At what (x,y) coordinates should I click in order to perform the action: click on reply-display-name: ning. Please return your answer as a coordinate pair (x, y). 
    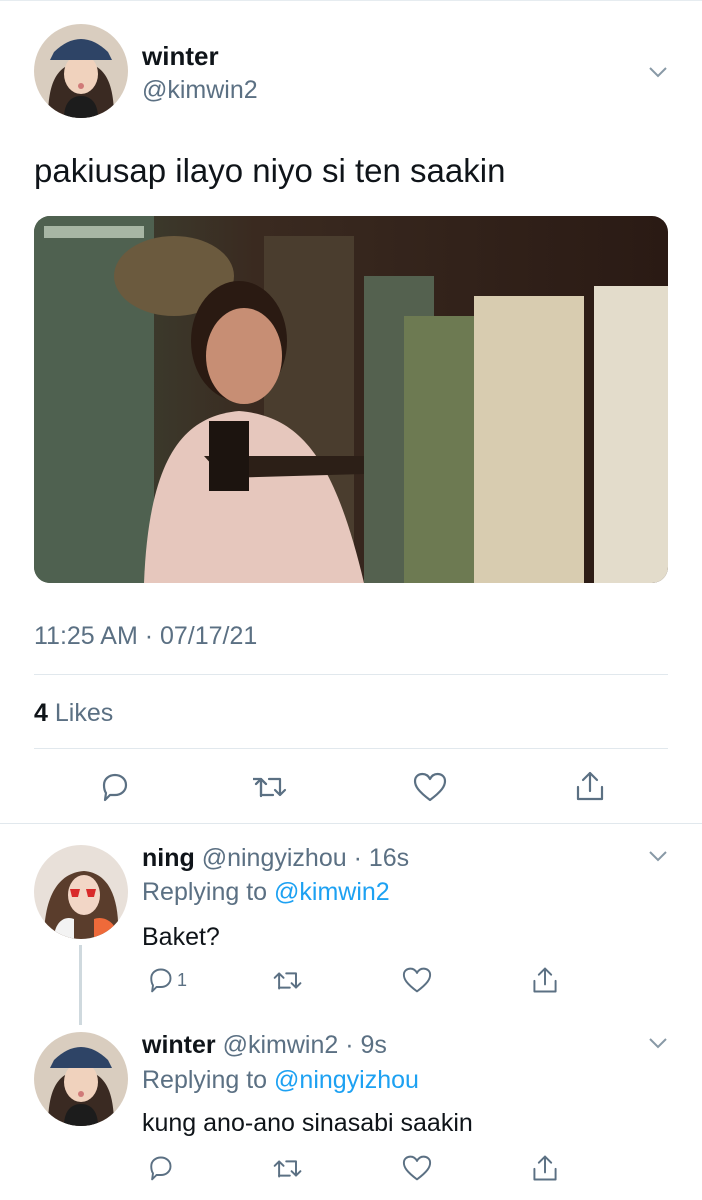
    Looking at the image, I should click on (168, 858).